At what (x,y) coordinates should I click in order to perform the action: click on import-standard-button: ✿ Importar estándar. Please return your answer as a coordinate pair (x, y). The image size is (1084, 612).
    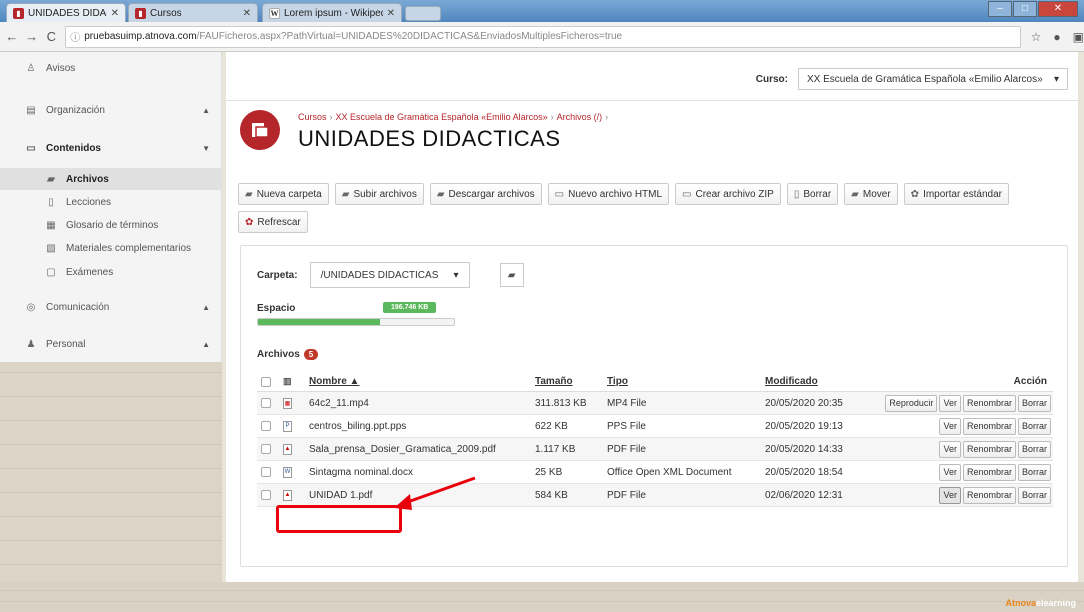
    Looking at the image, I should click on (956, 194).